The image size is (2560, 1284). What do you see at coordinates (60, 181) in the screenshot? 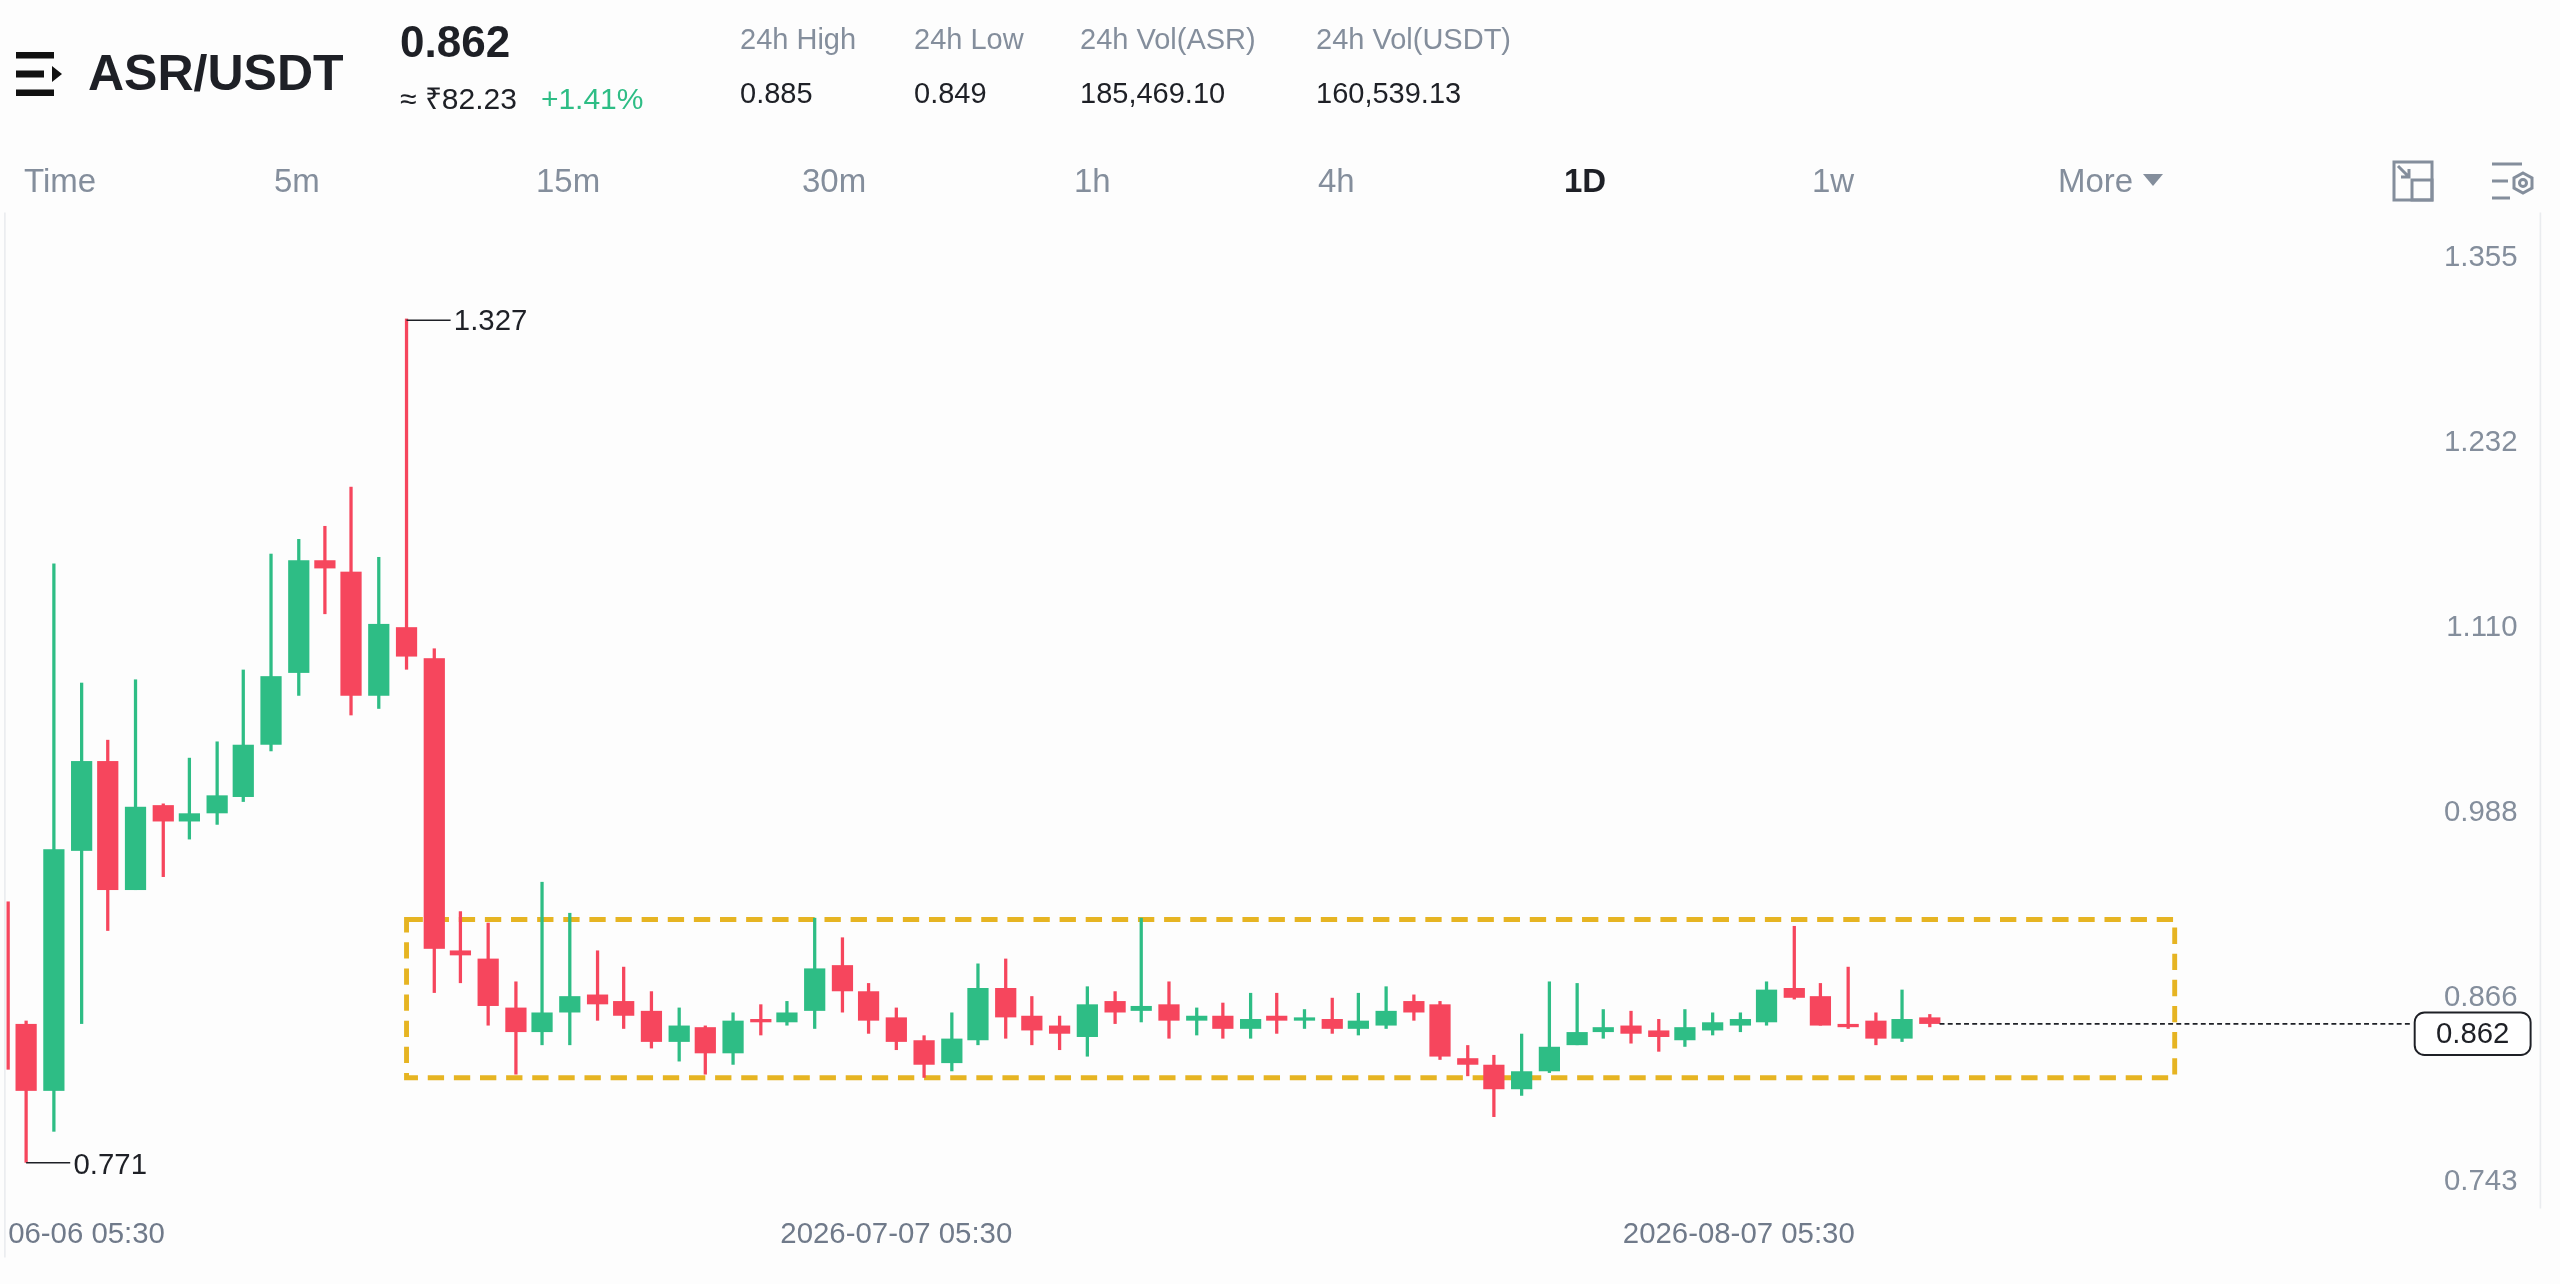
I see `interval-tab: Time` at bounding box center [60, 181].